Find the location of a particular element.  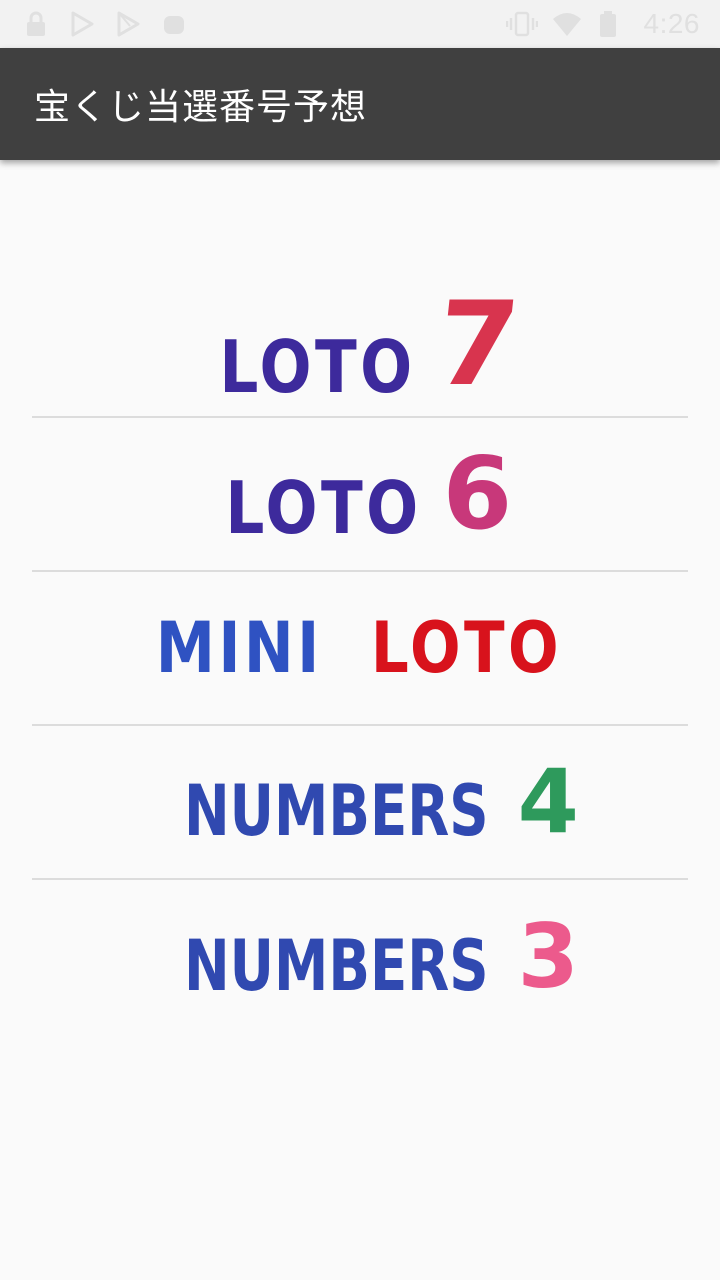

battery-icon is located at coordinates (612, 24).